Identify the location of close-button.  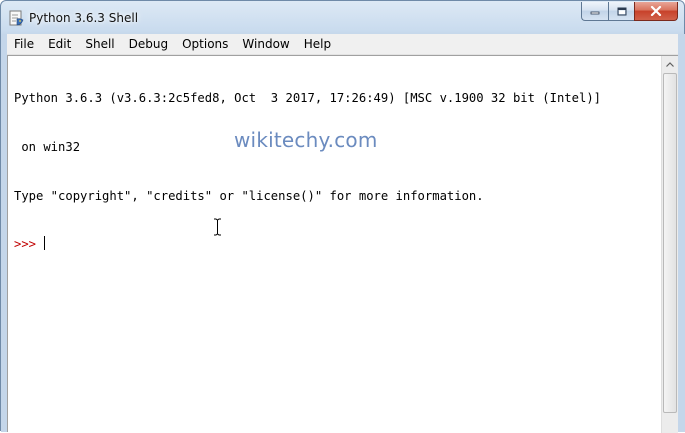
(656, 11).